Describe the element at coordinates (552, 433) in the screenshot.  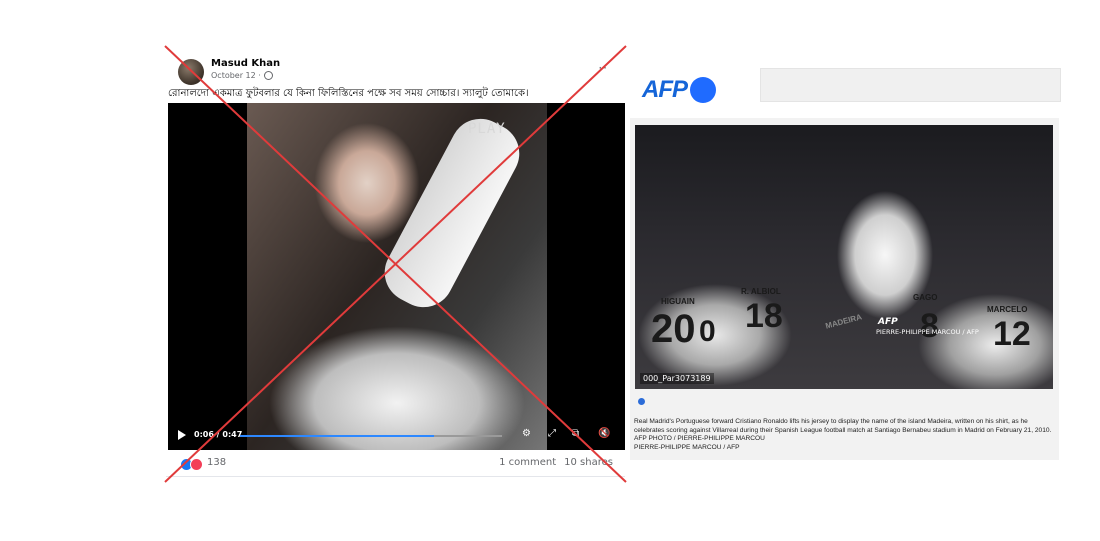
I see `expand-icon: ⤢` at that location.